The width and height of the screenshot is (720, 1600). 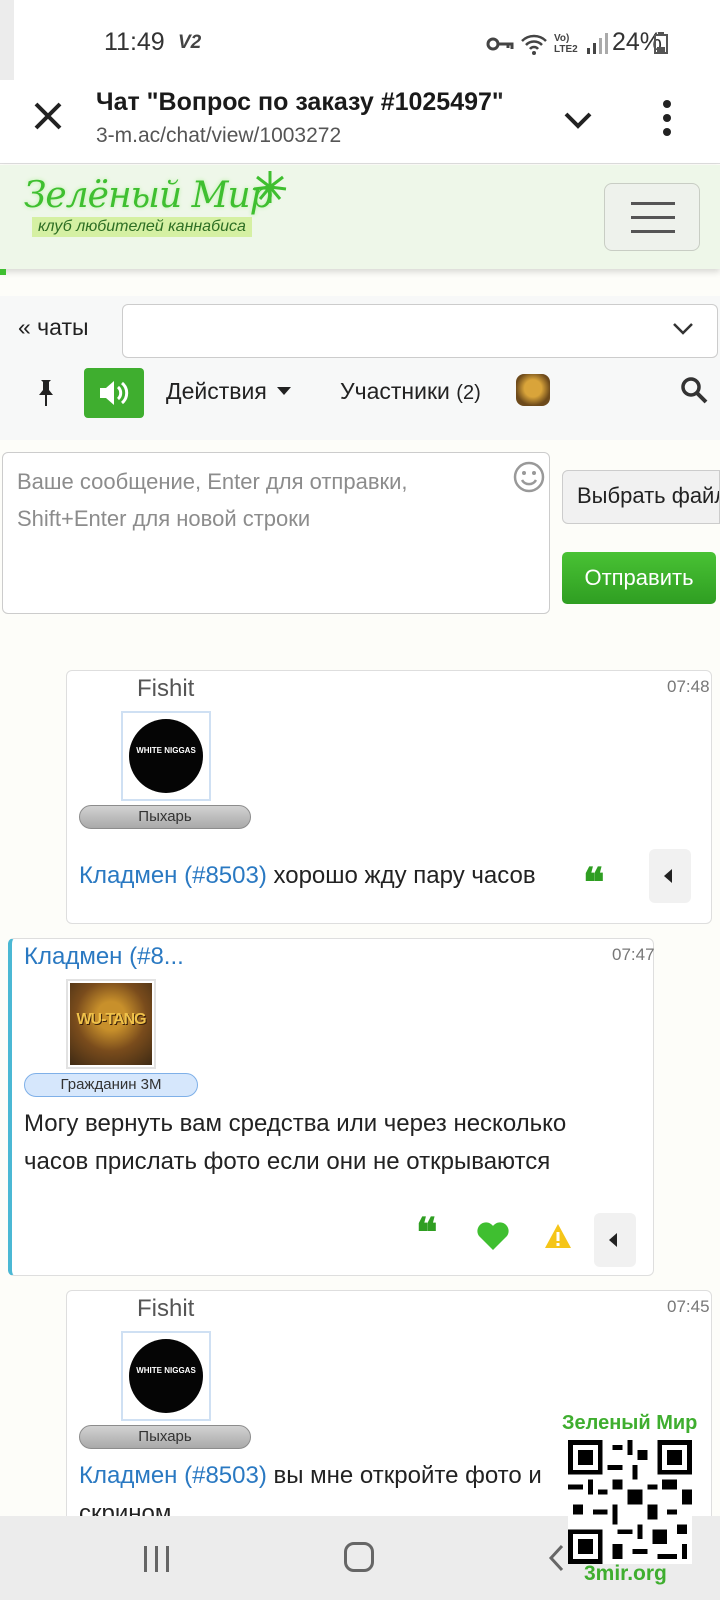 What do you see at coordinates (557, 1558) in the screenshot?
I see `back-icon` at bounding box center [557, 1558].